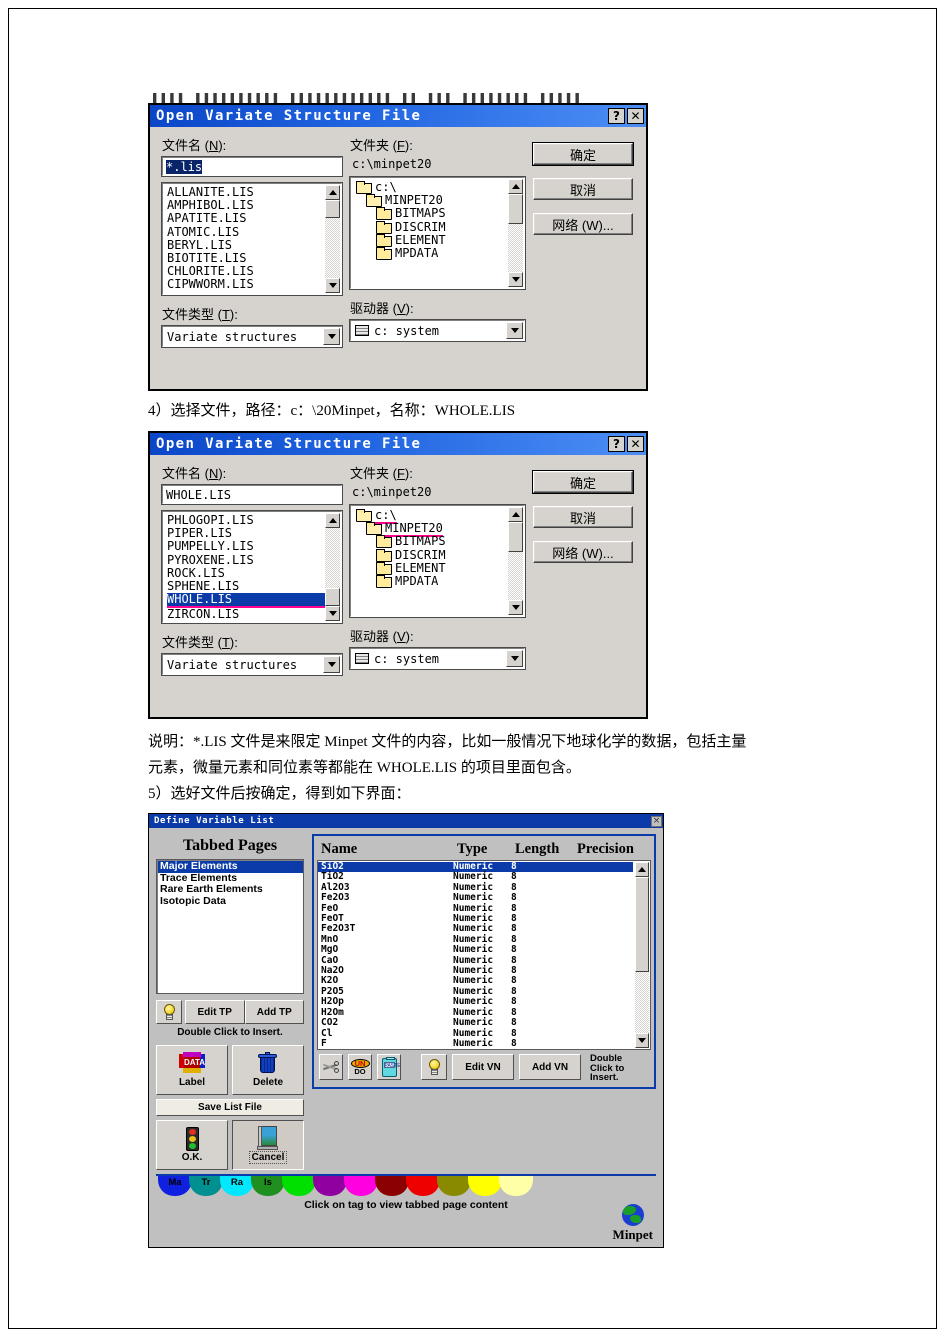 This screenshot has width=945, height=1337. What do you see at coordinates (360, 1067) in the screenshot?
I see `undo-button: UN DO` at bounding box center [360, 1067].